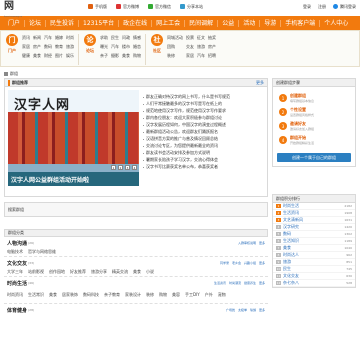 Image resolution: width=360 pixels, height=360 pixels. What do you see at coordinates (229, 23) in the screenshot?
I see `nav-item-charity: 公益` at bounding box center [229, 23].